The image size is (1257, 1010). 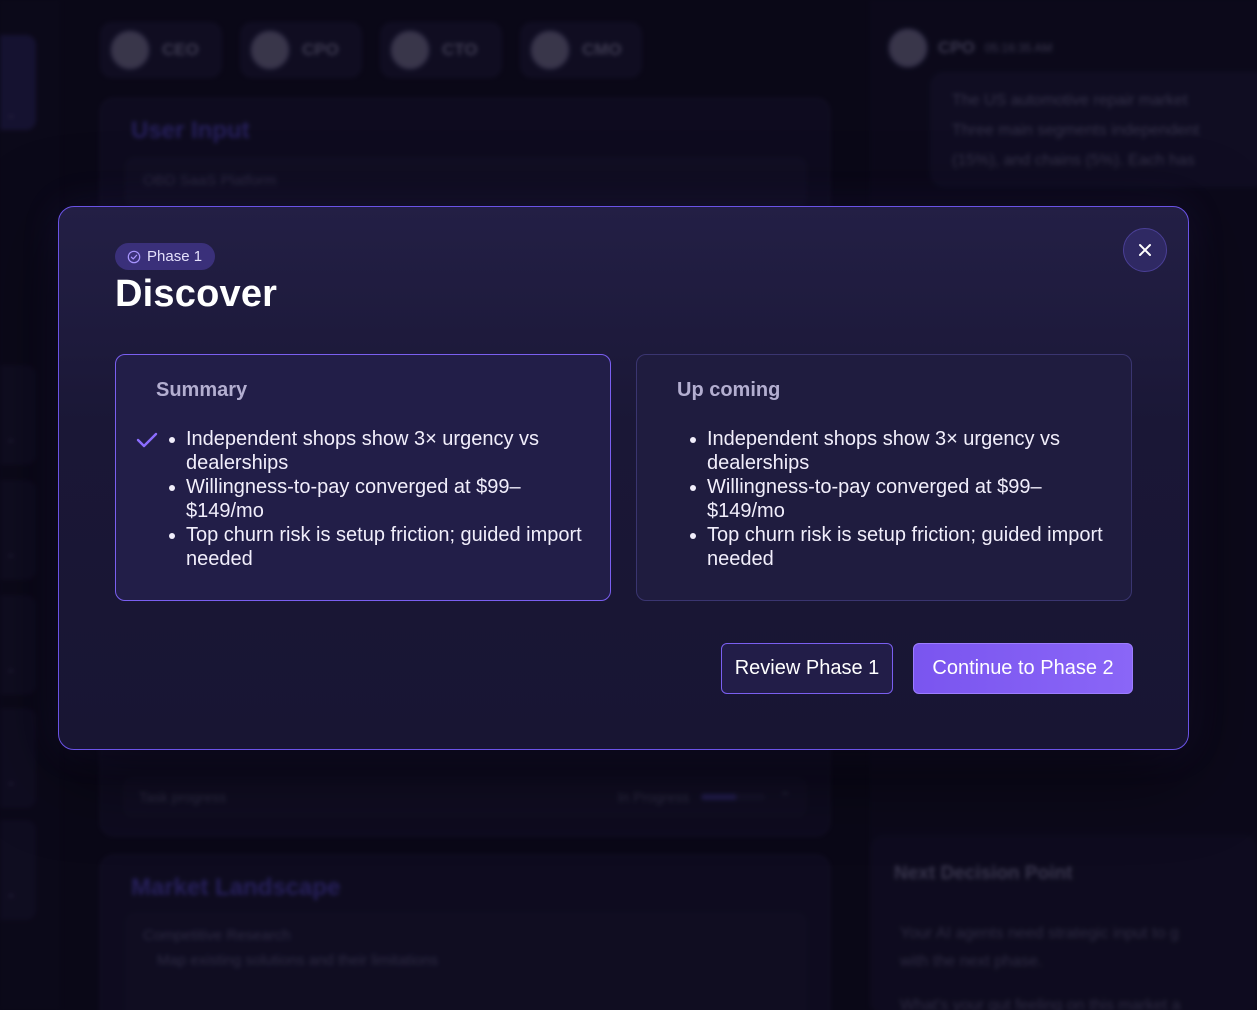 I want to click on checkmark-icon, so click(x=147, y=440).